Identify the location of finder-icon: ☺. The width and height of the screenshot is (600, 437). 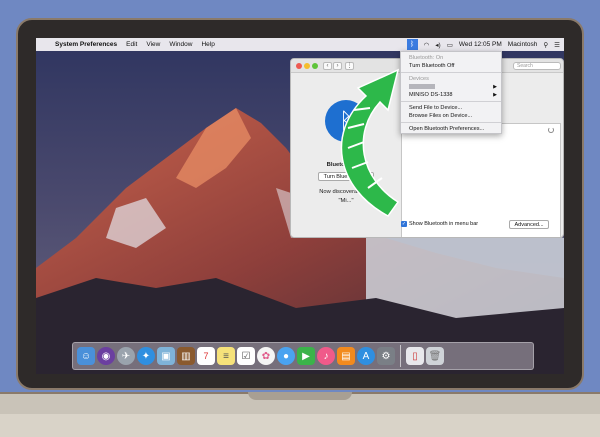
(86, 356).